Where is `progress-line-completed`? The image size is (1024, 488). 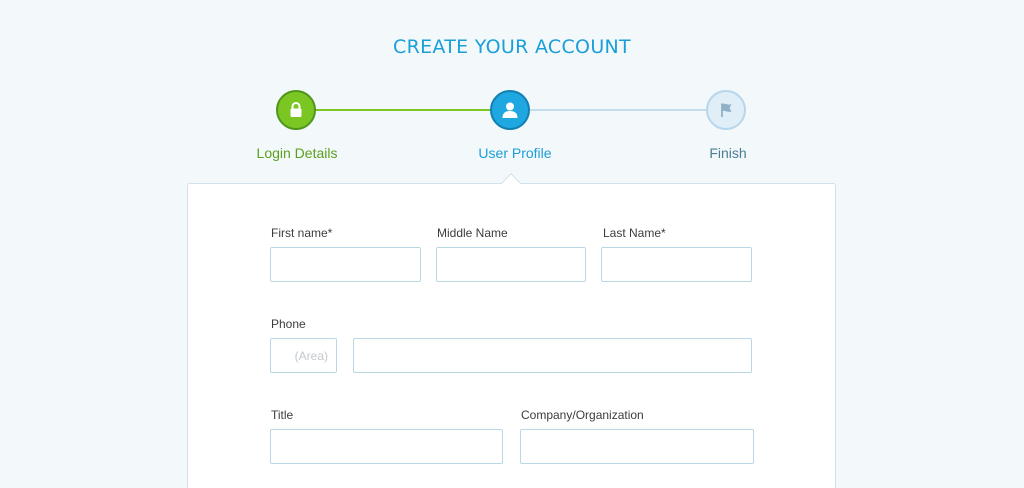 progress-line-completed is located at coordinates (403, 110).